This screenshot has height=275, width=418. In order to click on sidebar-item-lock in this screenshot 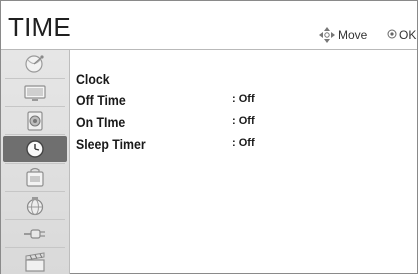, I will do `click(35, 177)`.